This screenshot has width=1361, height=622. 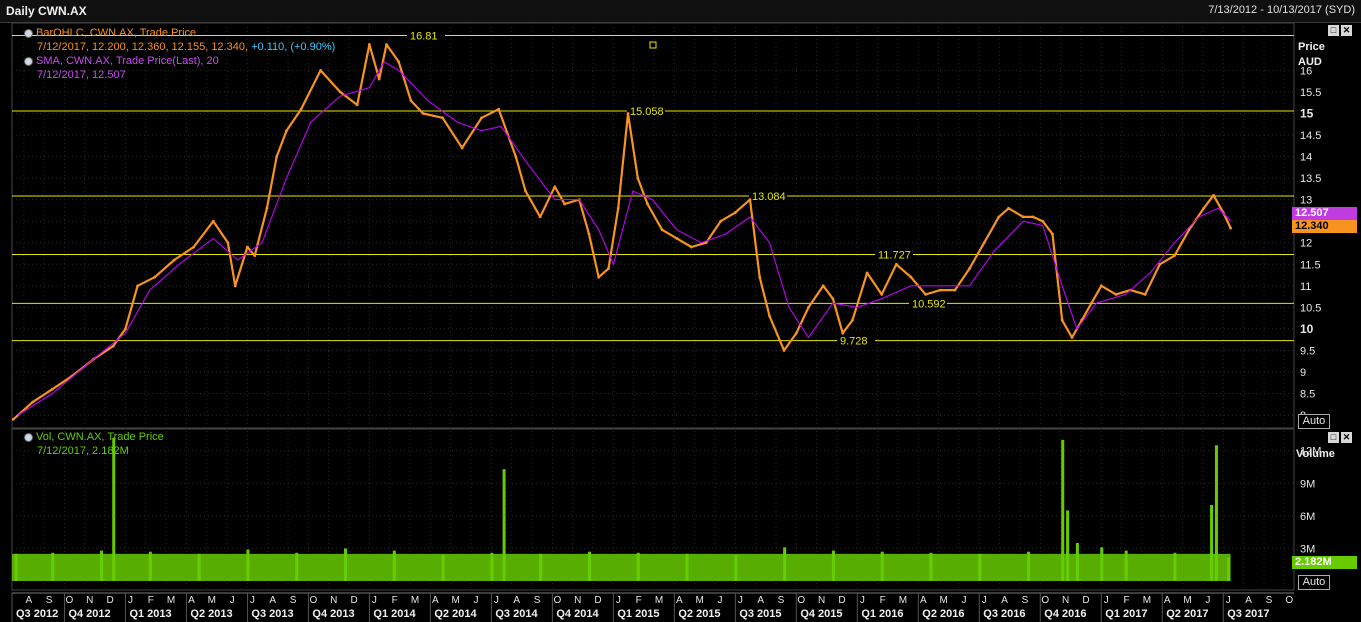 I want to click on month-tick-label: F, so click(x=395, y=600).